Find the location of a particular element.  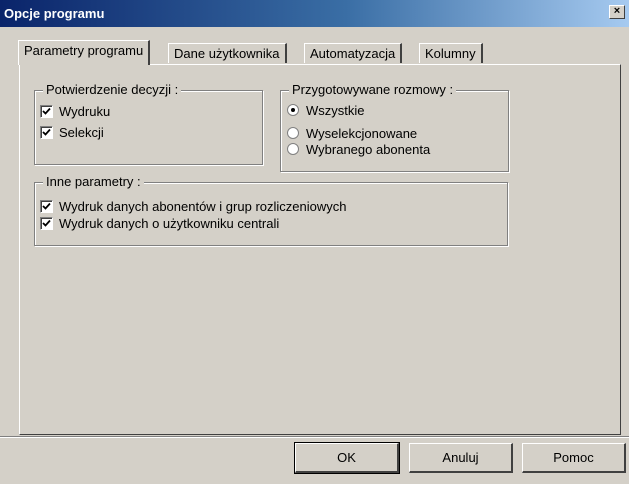

button-label: OK is located at coordinates (346, 457).